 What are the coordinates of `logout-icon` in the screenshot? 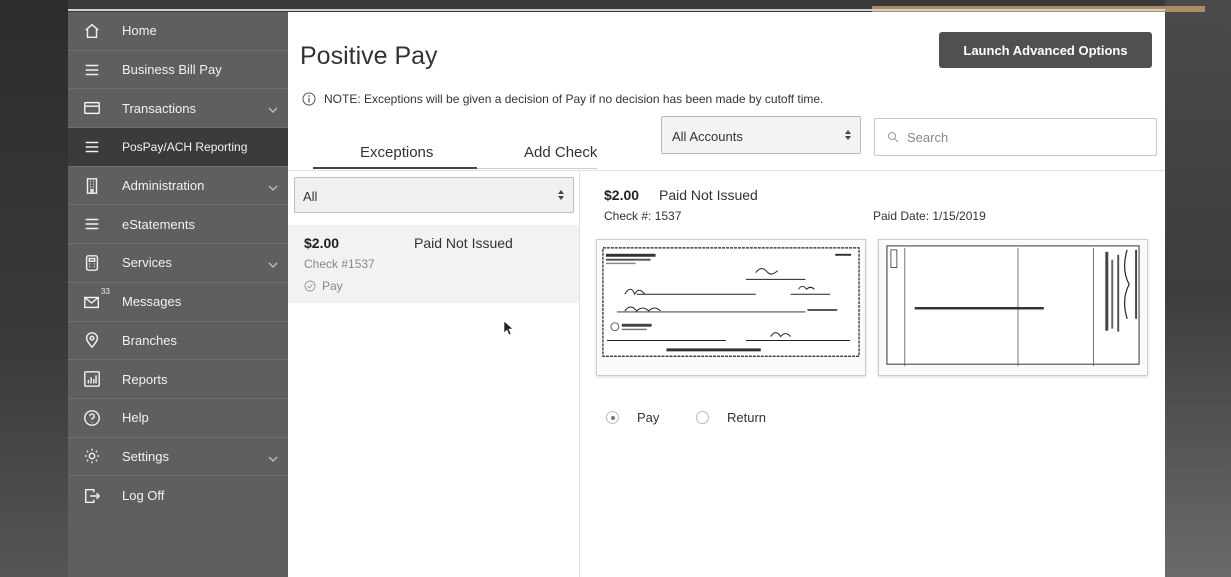 It's located at (92, 496).